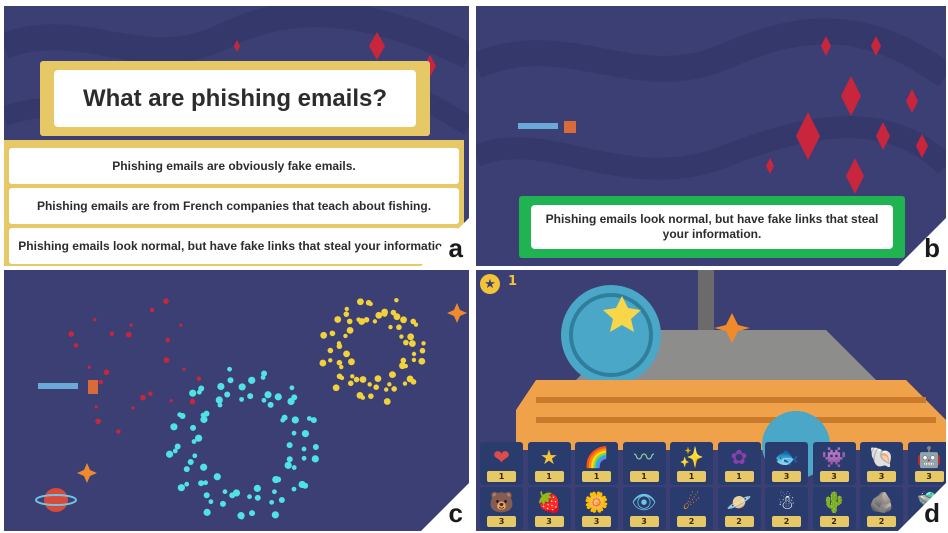  I want to click on bear-icon: 🐻, so click(501, 502).